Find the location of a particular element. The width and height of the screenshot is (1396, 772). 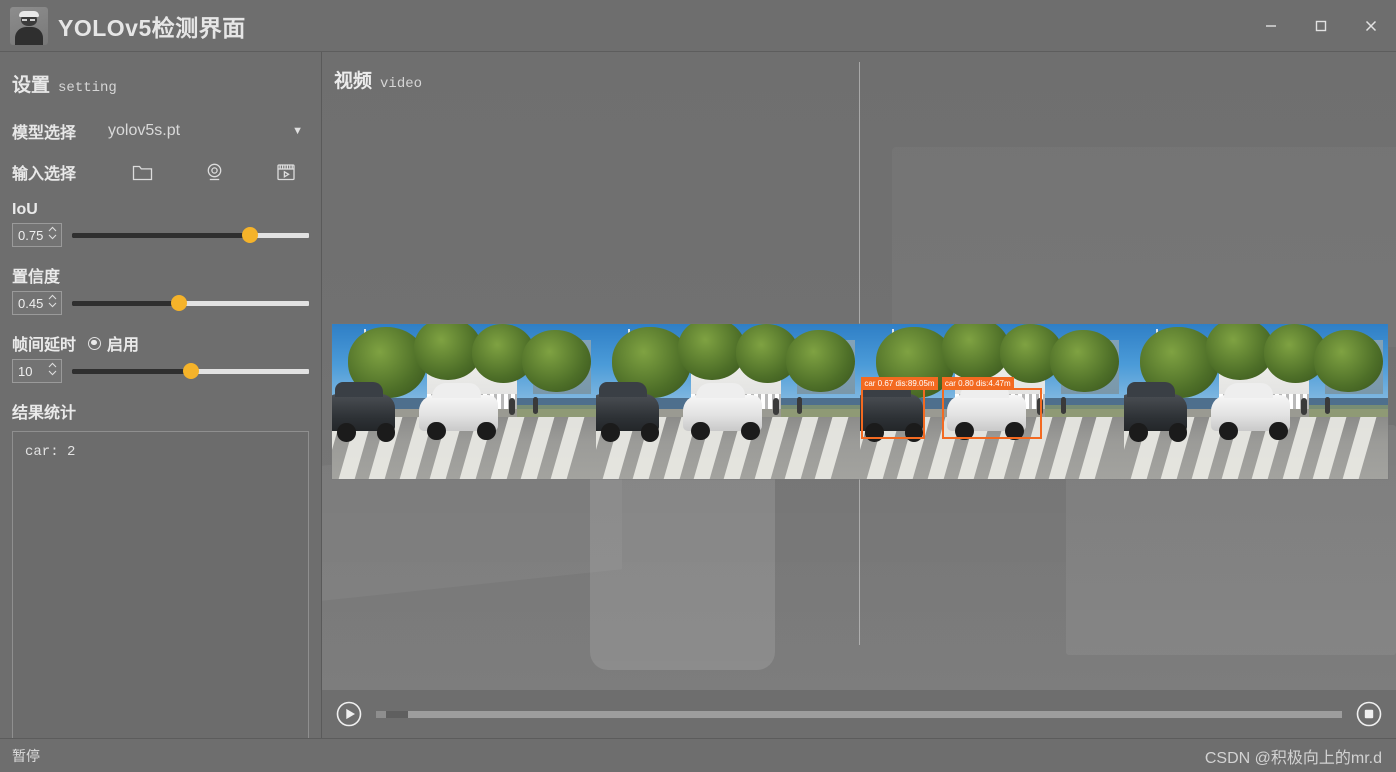

results-textarea: car: 2 is located at coordinates (160, 585).